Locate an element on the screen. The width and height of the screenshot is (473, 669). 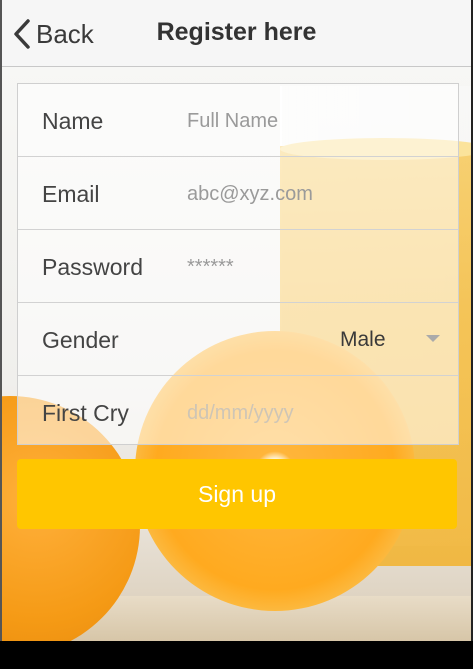
first-cry-row: First Cry is located at coordinates (238, 412).